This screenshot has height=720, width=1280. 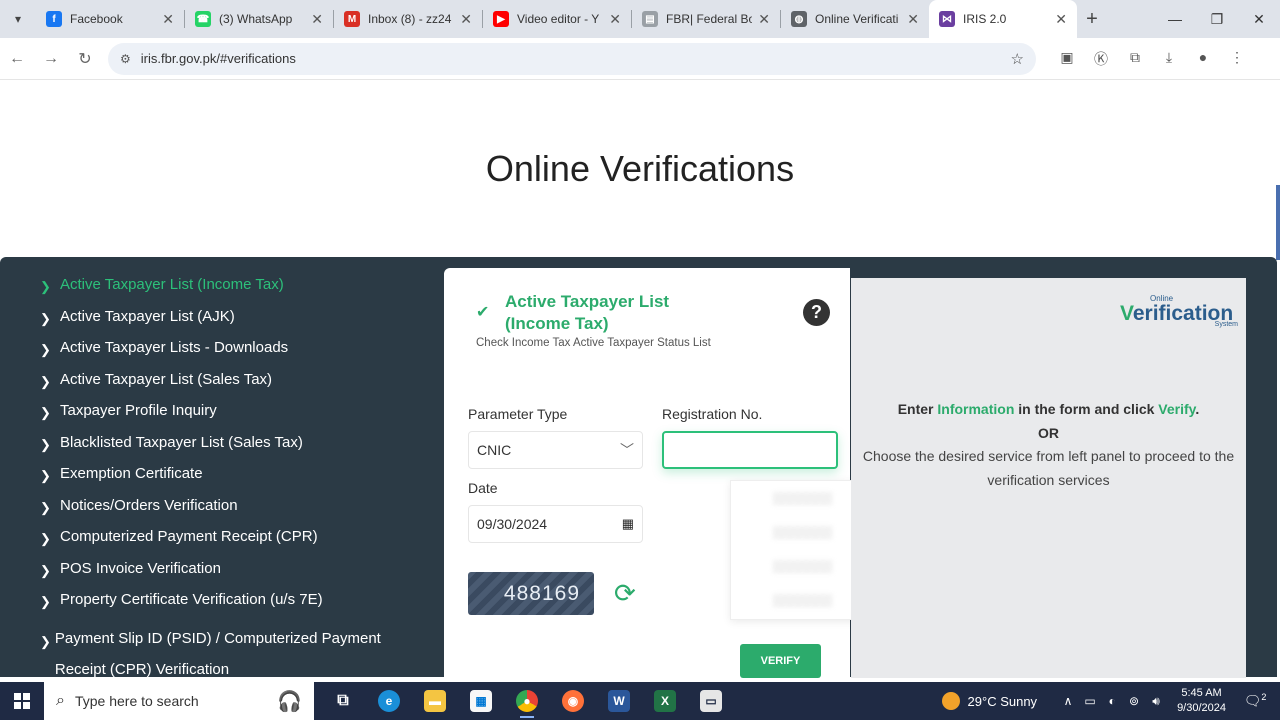 I want to click on task-view-button: ⧉, so click(x=343, y=701).